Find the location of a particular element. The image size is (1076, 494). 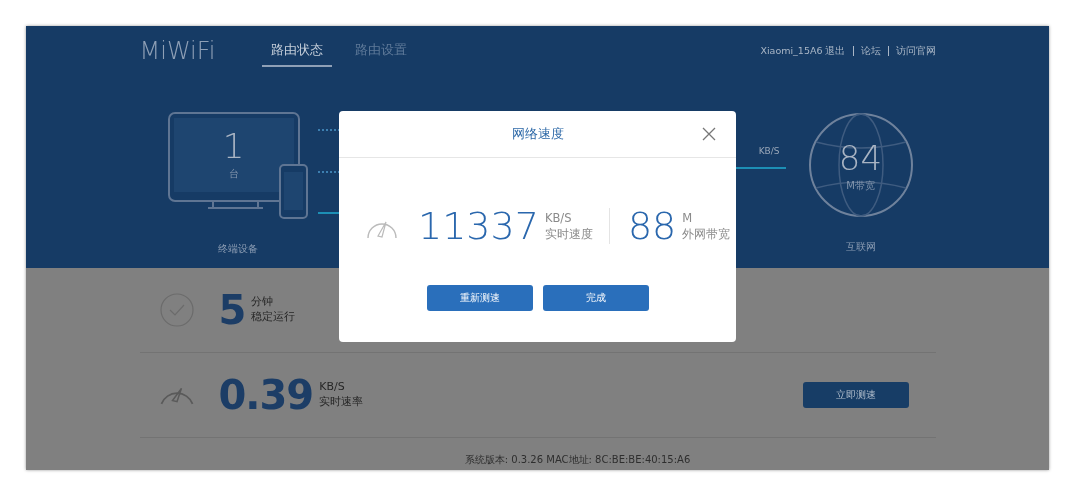

dialog-button: 完成 is located at coordinates (595, 298).